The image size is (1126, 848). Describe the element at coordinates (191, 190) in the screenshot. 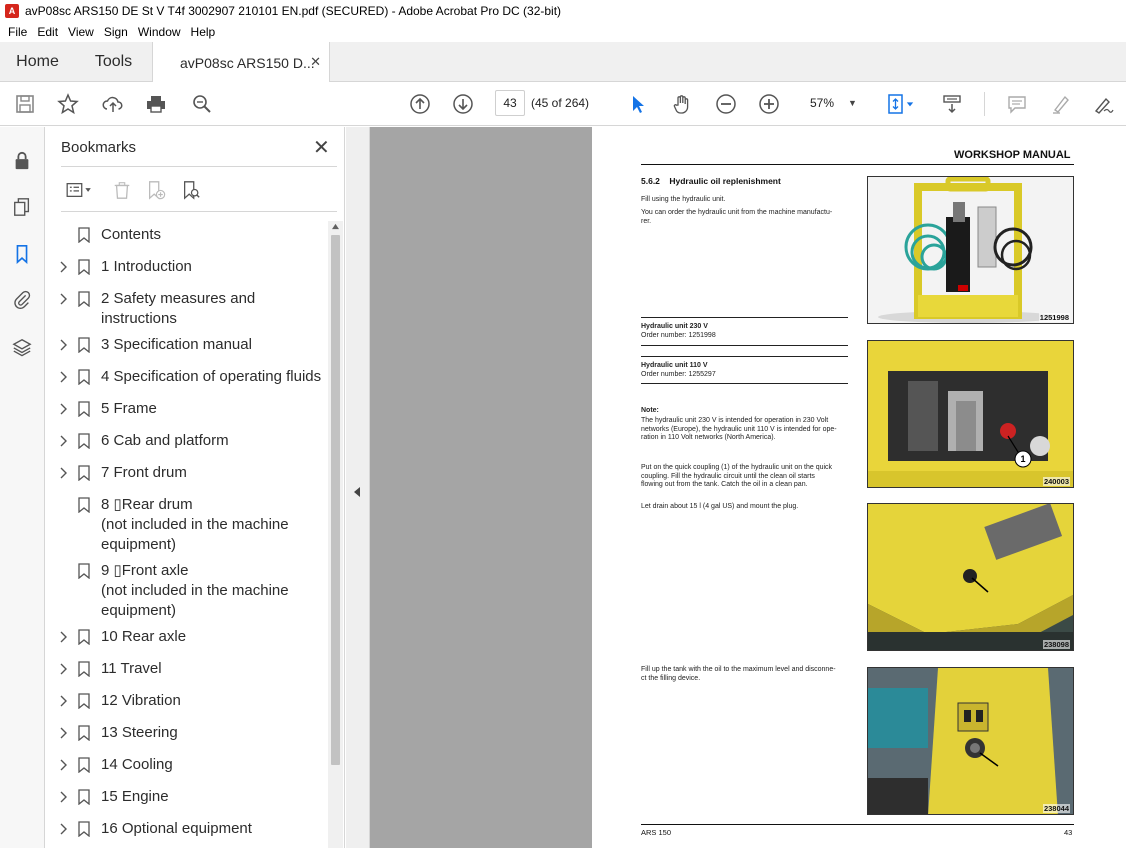

I see `find-bookmark-icon` at that location.